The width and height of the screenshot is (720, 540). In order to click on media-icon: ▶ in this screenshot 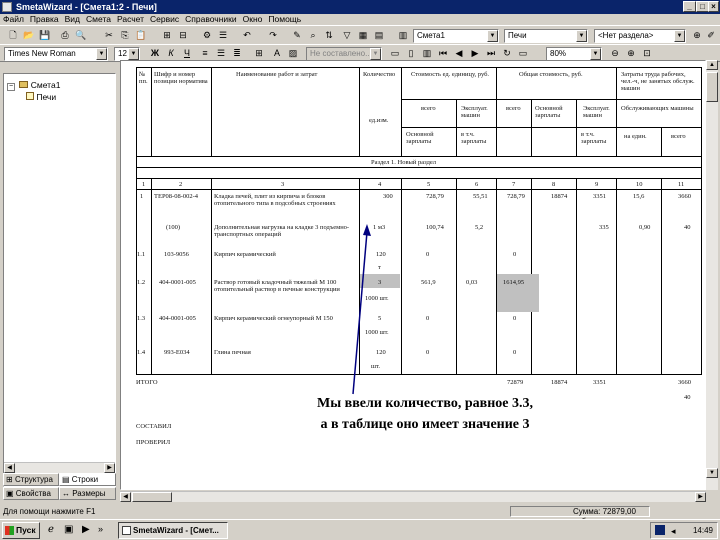, I will do `click(86, 529)`.